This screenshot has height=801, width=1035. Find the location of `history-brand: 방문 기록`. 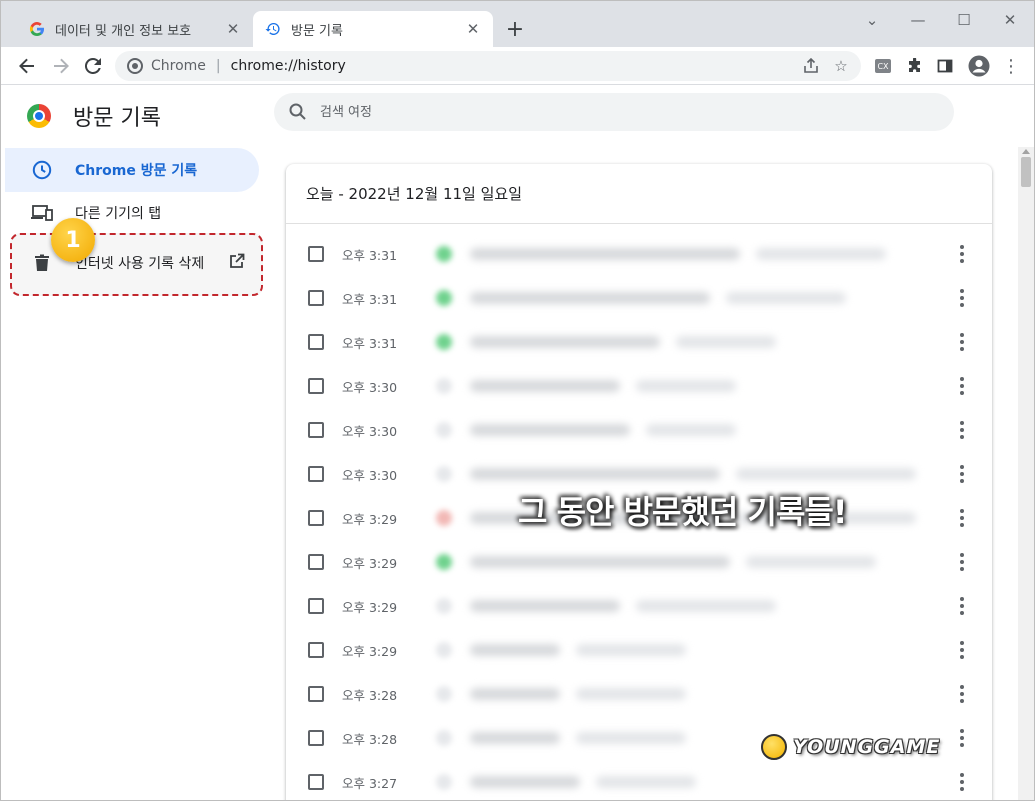

history-brand: 방문 기록 is located at coordinates (94, 116).